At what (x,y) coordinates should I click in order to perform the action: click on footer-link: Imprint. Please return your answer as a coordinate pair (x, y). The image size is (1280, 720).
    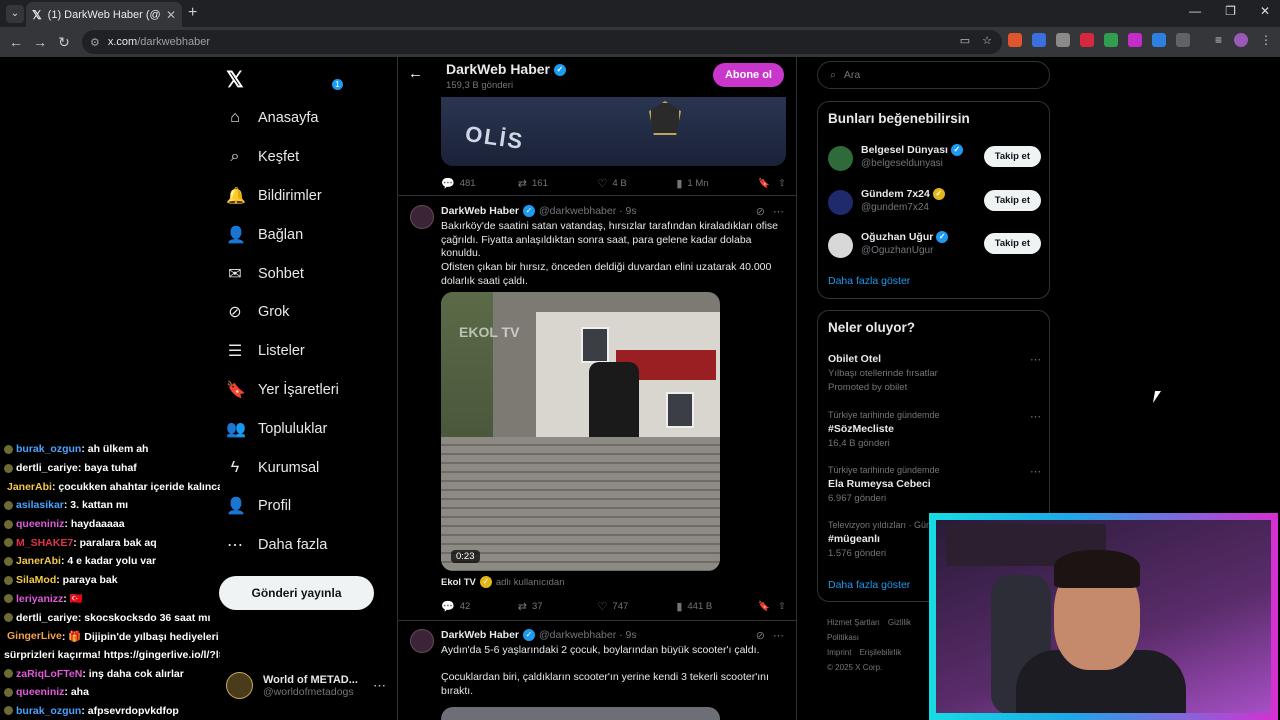
    Looking at the image, I should click on (839, 652).